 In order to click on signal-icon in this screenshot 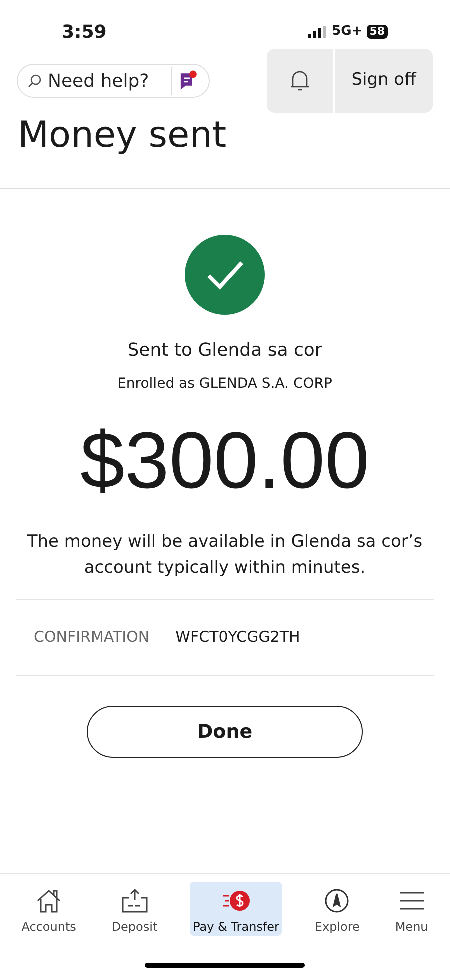, I will do `click(318, 32)`.